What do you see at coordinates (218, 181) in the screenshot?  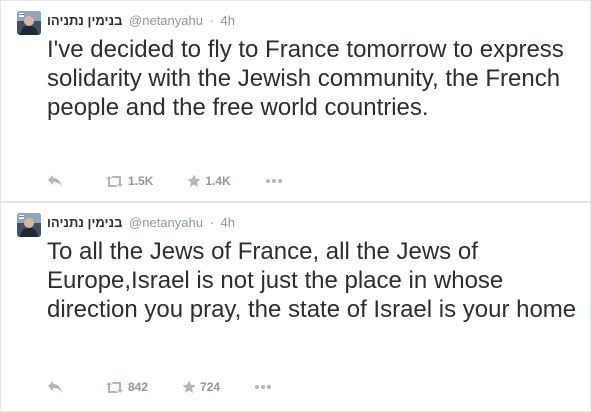 I see `favorite-count: 1.4K` at bounding box center [218, 181].